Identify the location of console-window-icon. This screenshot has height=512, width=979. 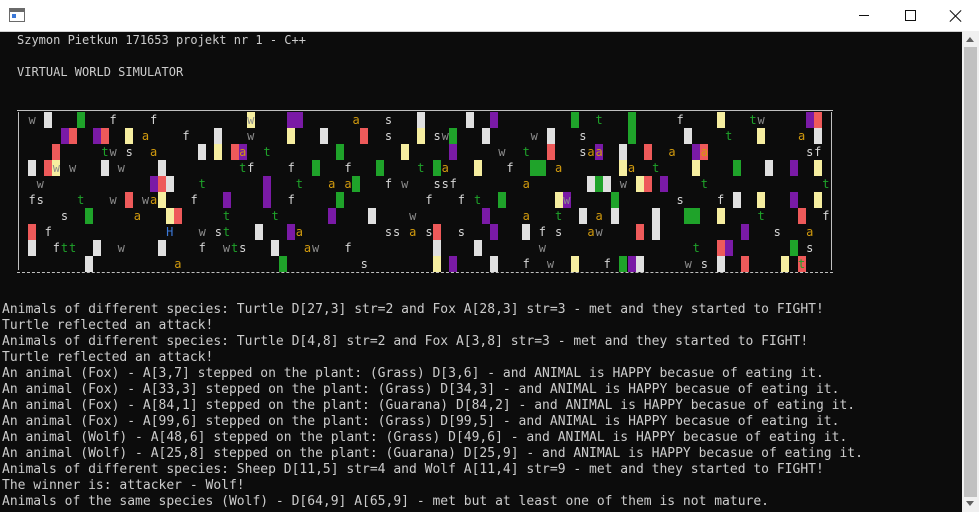
(17, 15).